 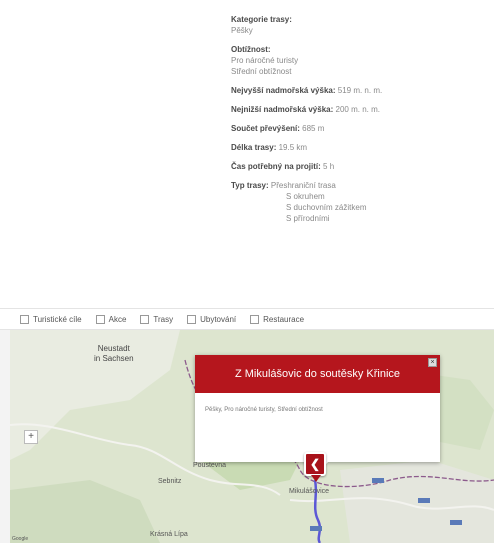 I want to click on filter-accommodation: Ubytování, so click(x=212, y=319).